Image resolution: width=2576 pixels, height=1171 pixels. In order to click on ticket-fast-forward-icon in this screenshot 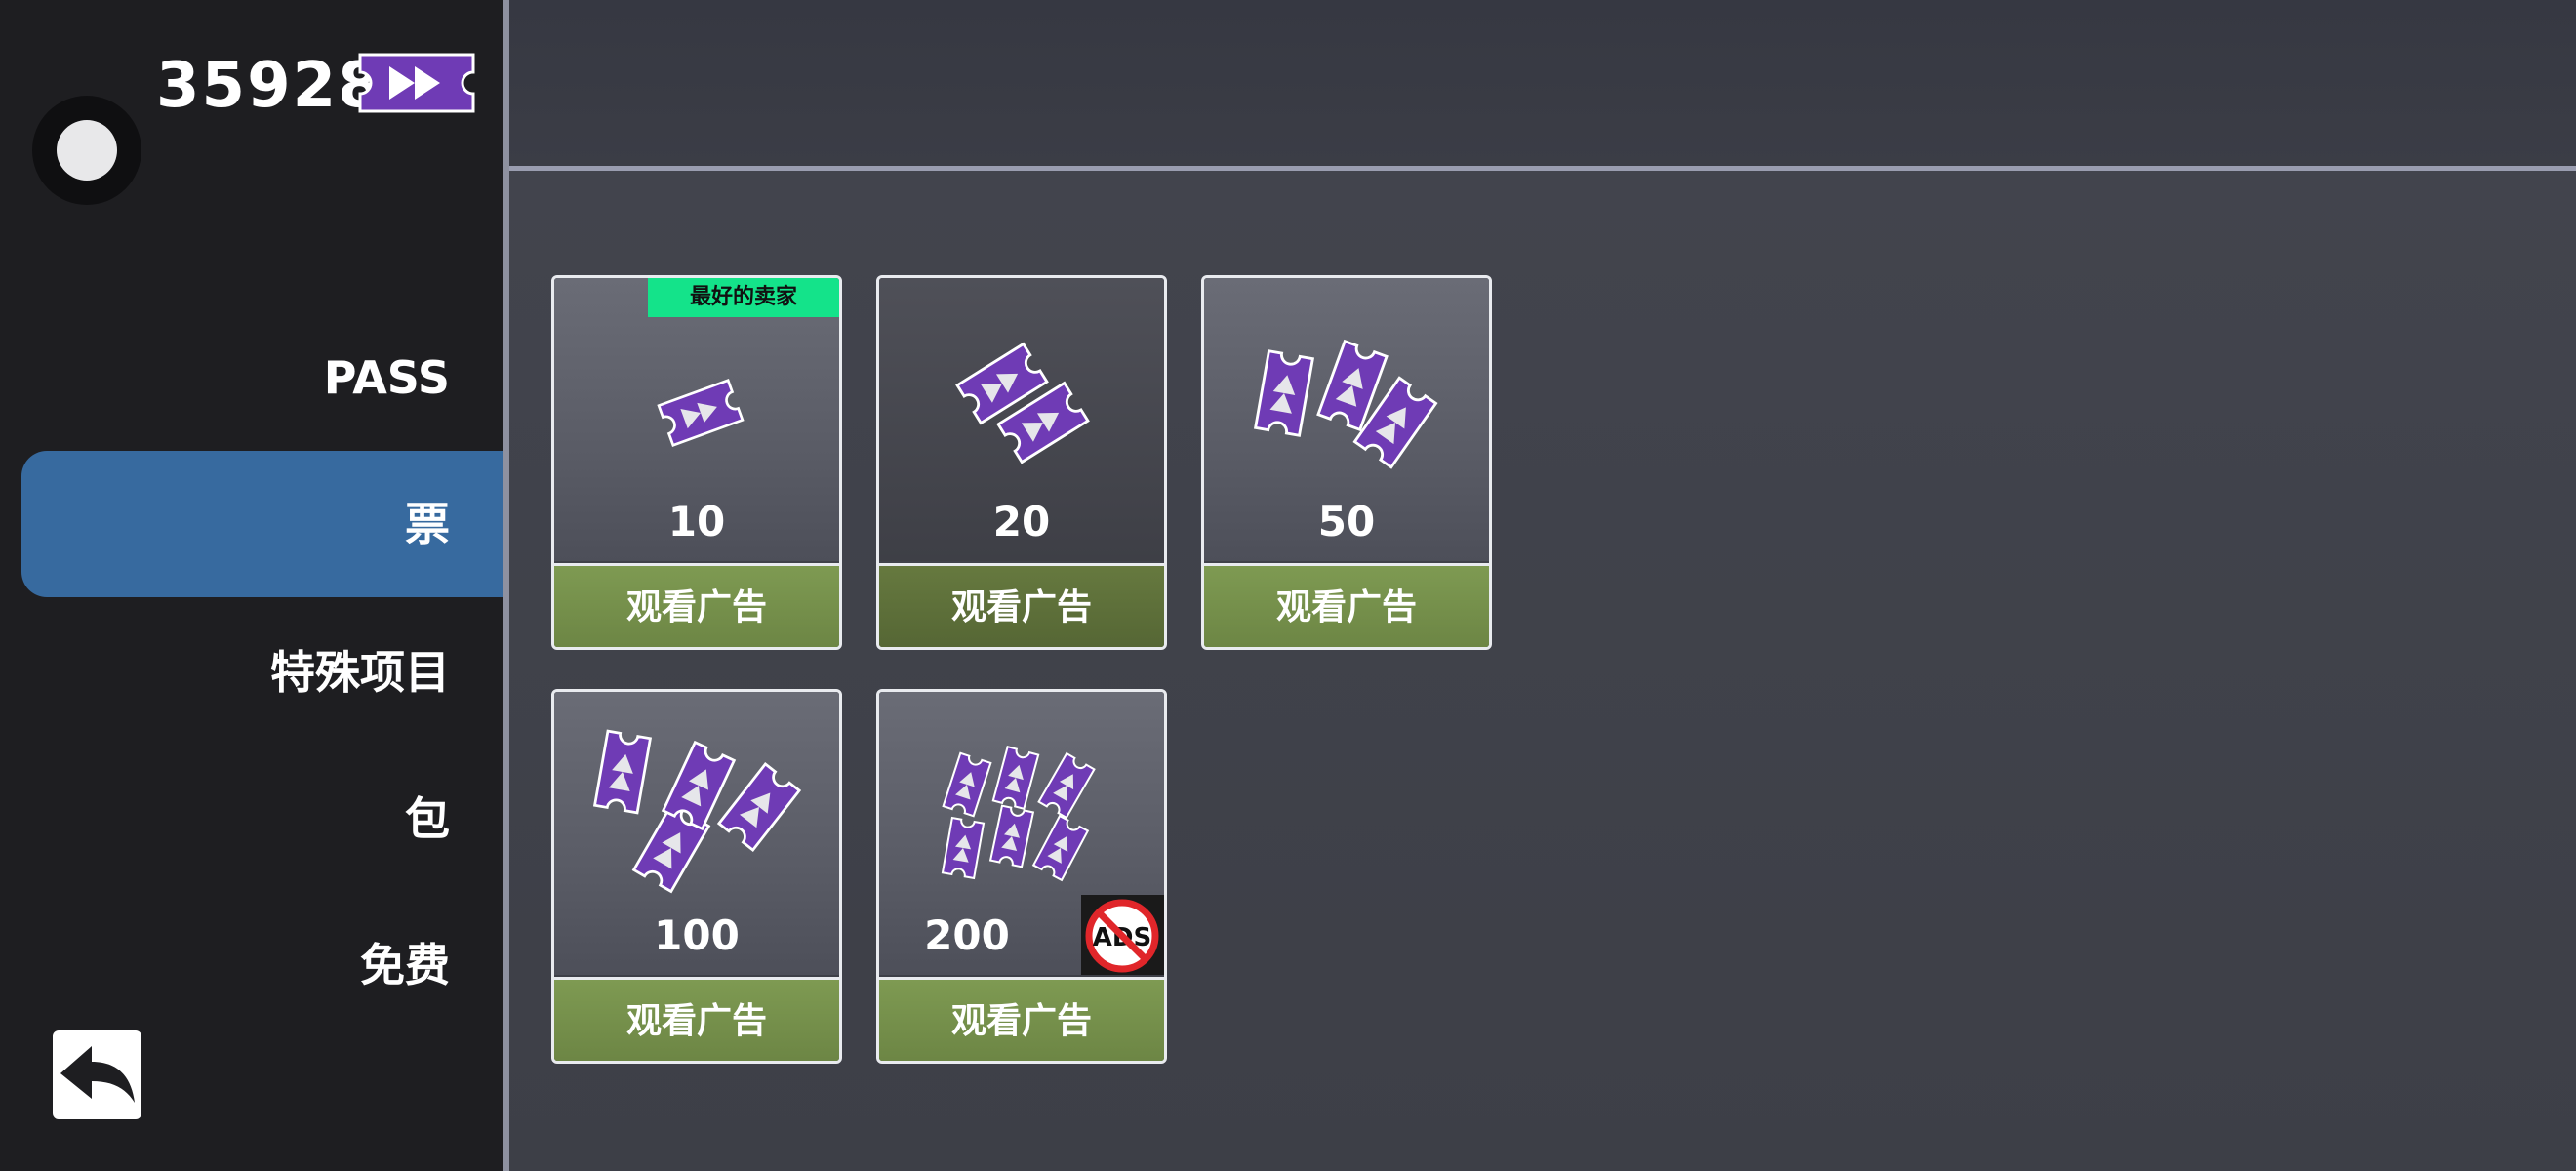, I will do `click(416, 83)`.